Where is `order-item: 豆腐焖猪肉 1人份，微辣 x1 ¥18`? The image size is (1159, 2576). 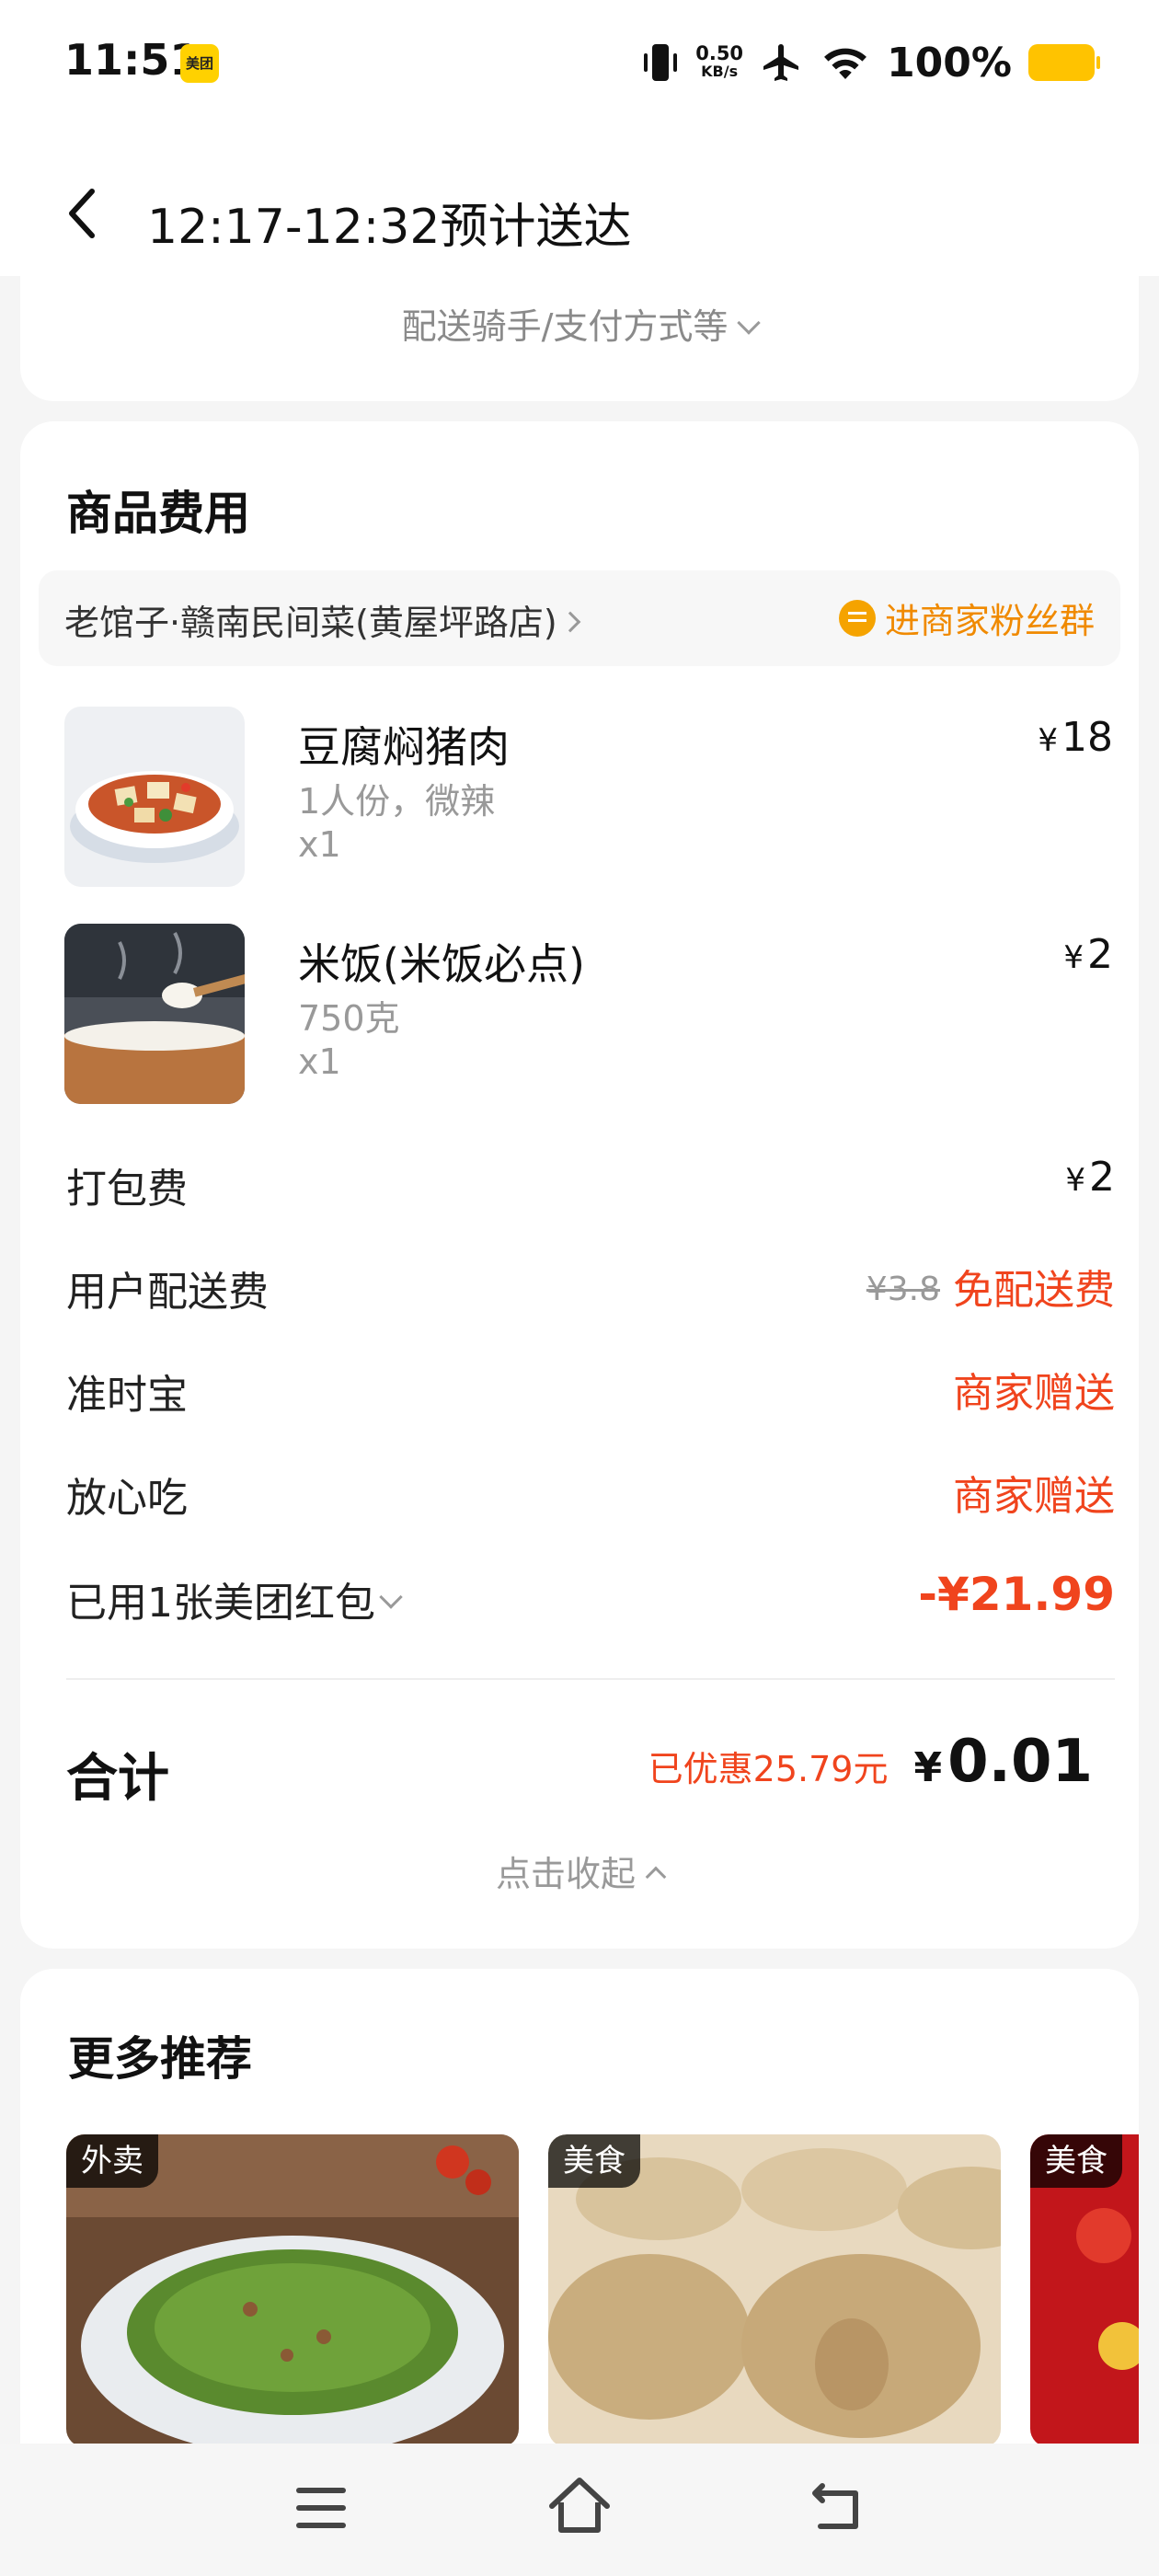 order-item: 豆腐焖猪肉 1人份，微辣 x1 ¥18 is located at coordinates (588, 799).